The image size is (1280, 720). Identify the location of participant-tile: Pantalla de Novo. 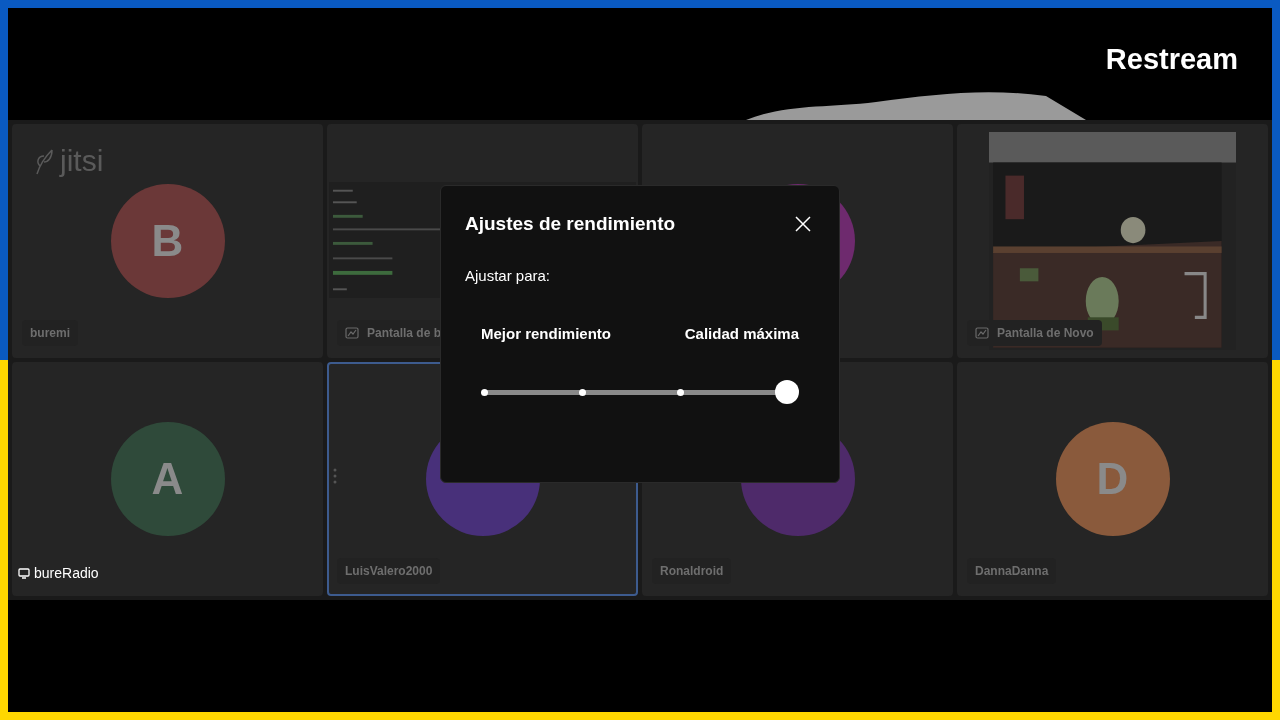
(1112, 241).